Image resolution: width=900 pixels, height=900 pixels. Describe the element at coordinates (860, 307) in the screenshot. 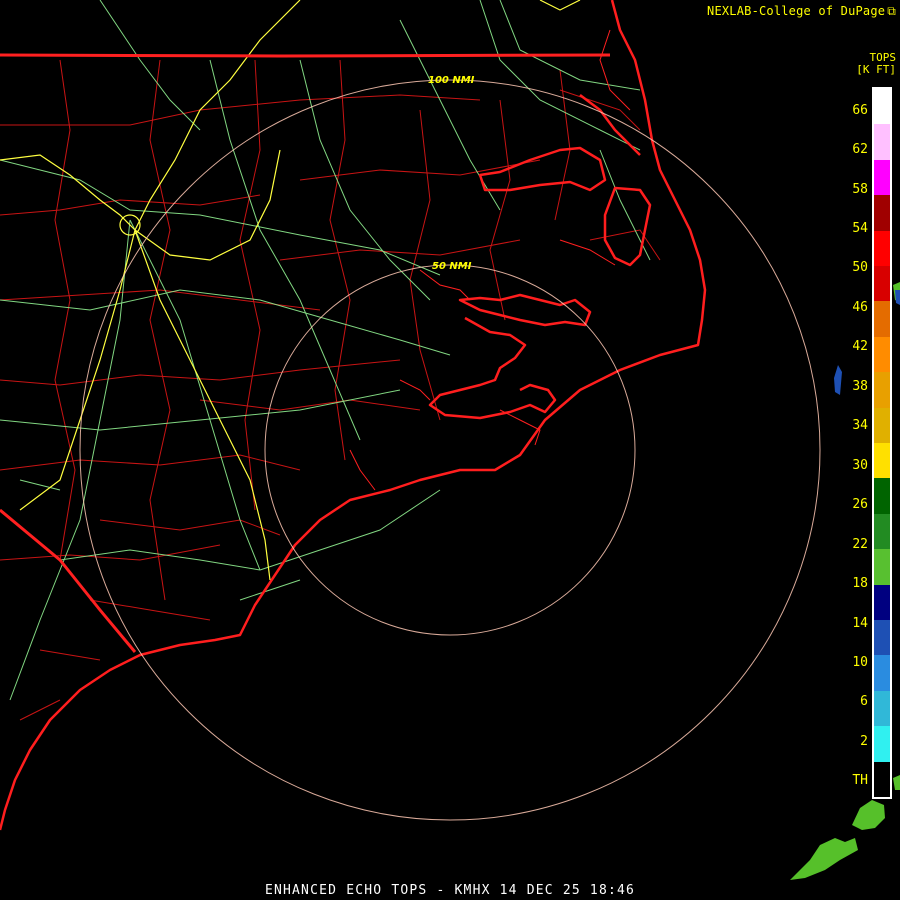

I see `legend-label: 46` at that location.